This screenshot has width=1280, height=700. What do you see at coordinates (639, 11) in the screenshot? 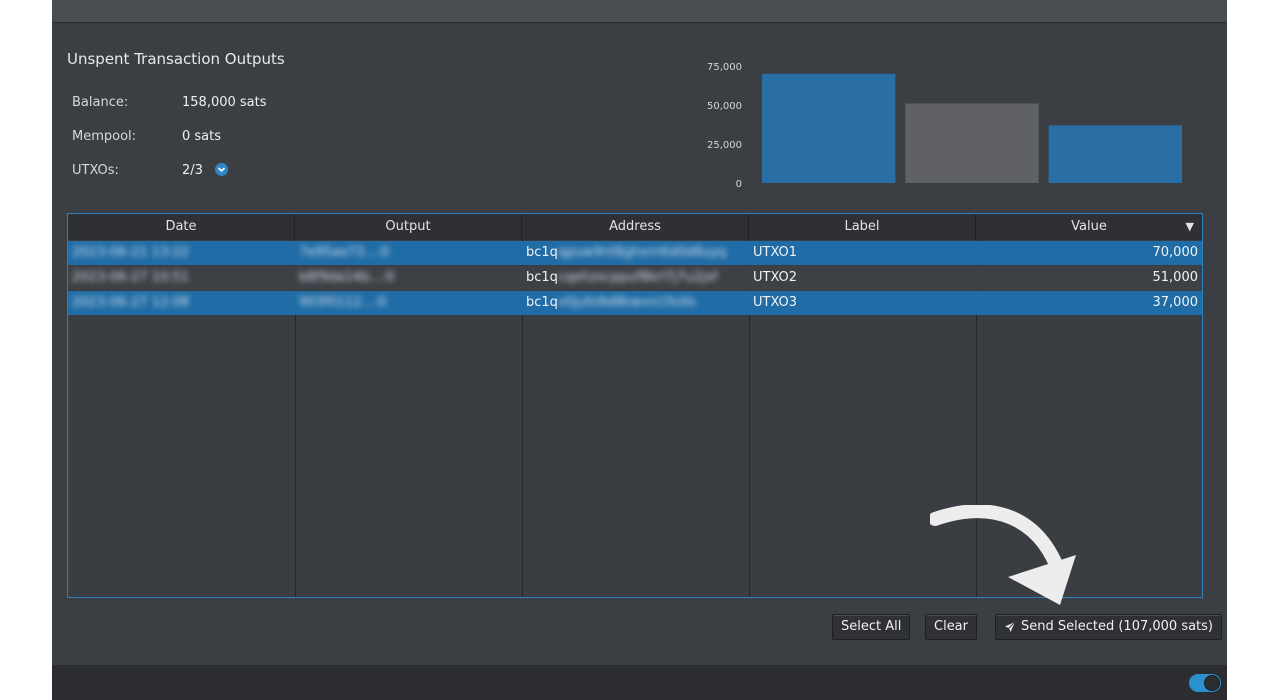
I see `top-bar` at bounding box center [639, 11].